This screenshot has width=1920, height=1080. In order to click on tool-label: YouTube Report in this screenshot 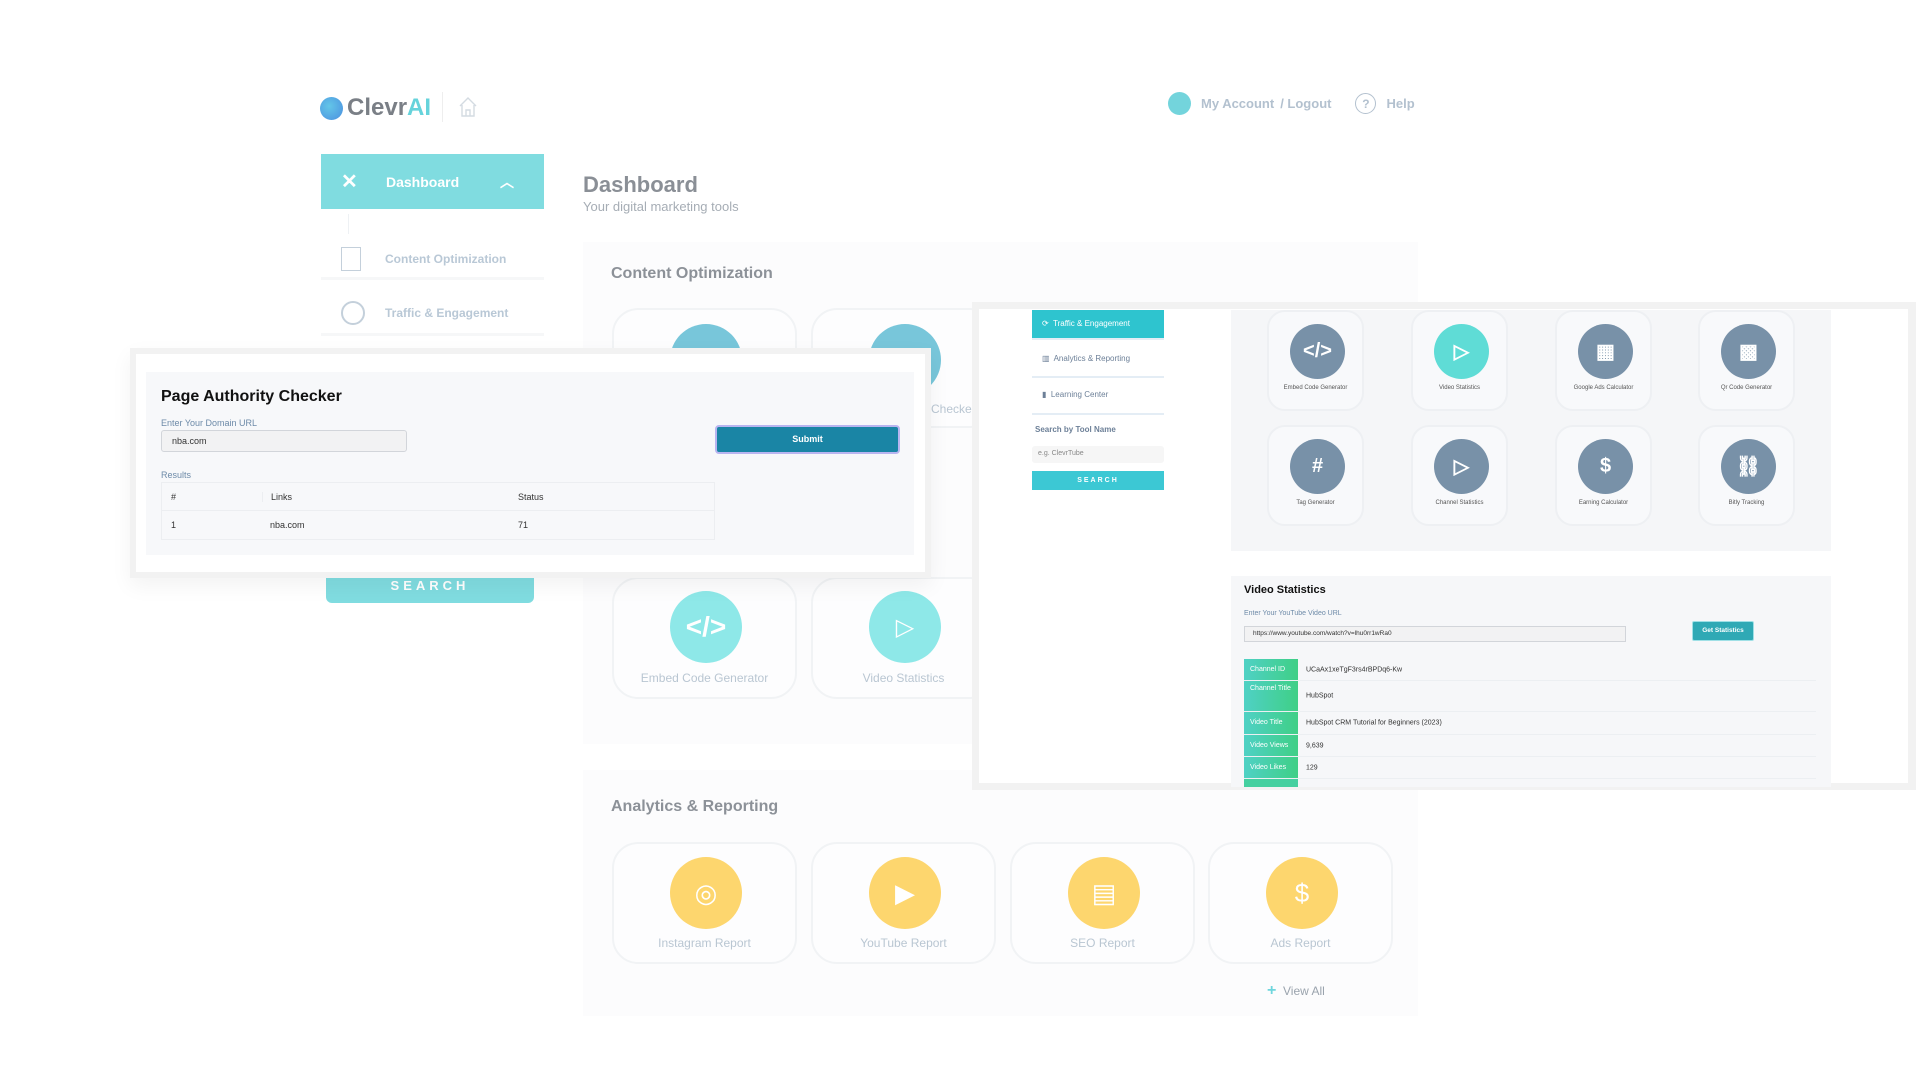, I will do `click(903, 943)`.